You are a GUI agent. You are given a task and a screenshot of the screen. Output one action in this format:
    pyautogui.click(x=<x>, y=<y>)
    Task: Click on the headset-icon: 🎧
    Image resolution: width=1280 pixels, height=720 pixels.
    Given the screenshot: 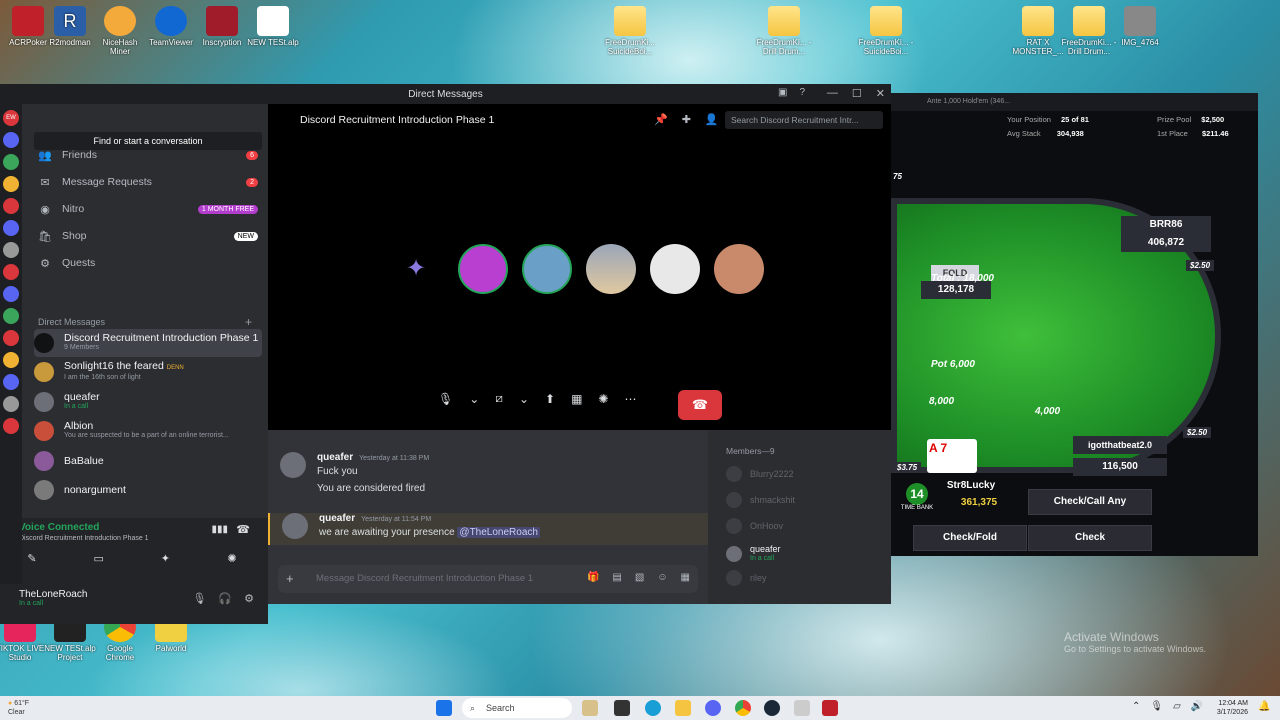 What is the action you would take?
    pyautogui.click(x=225, y=598)
    